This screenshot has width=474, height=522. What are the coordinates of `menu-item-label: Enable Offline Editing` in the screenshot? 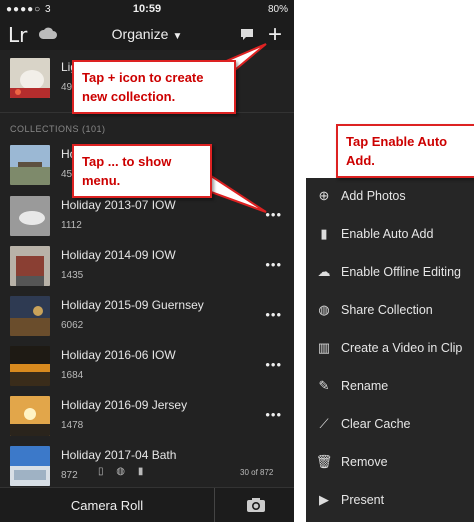 It's located at (401, 272).